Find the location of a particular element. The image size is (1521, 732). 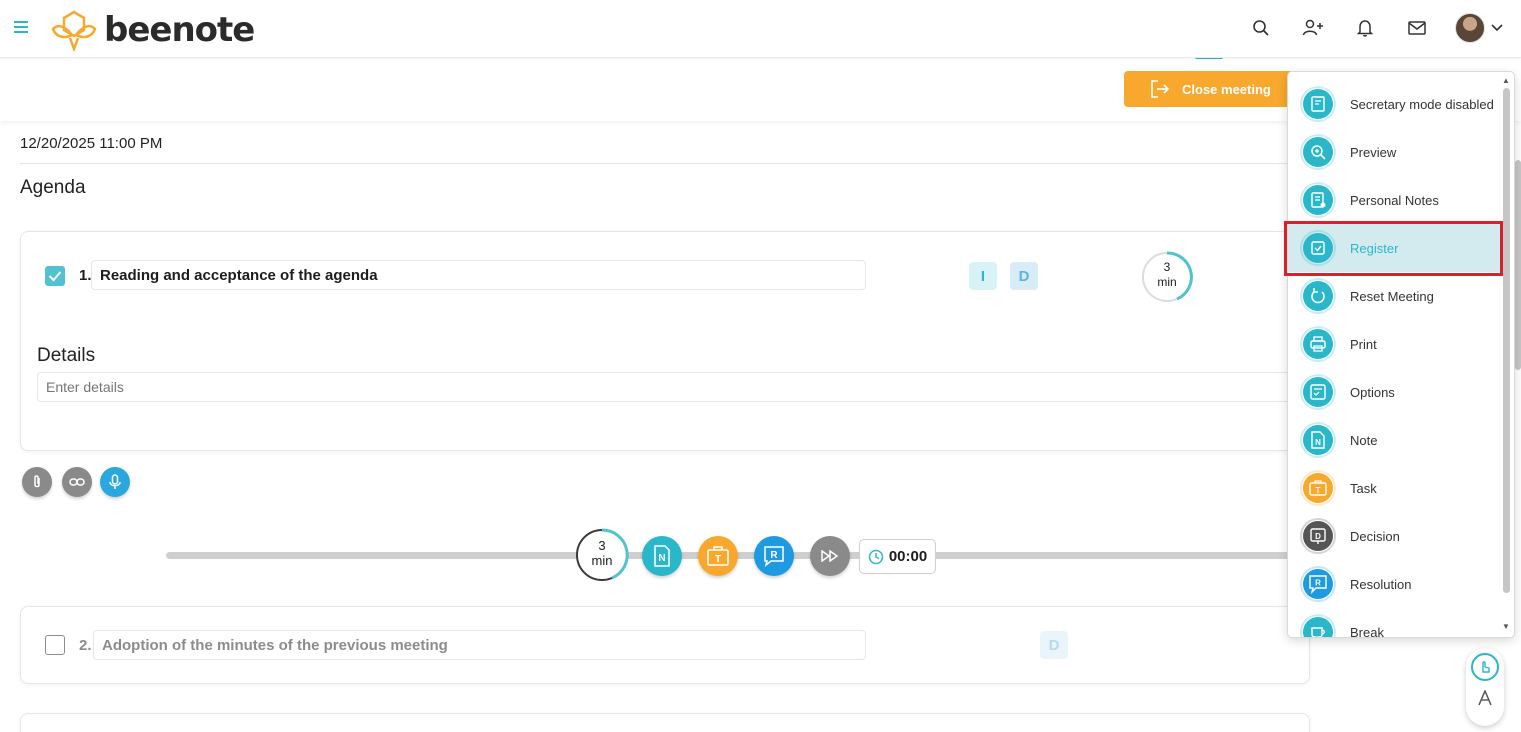

hand-pointer-icon is located at coordinates (1486, 667).